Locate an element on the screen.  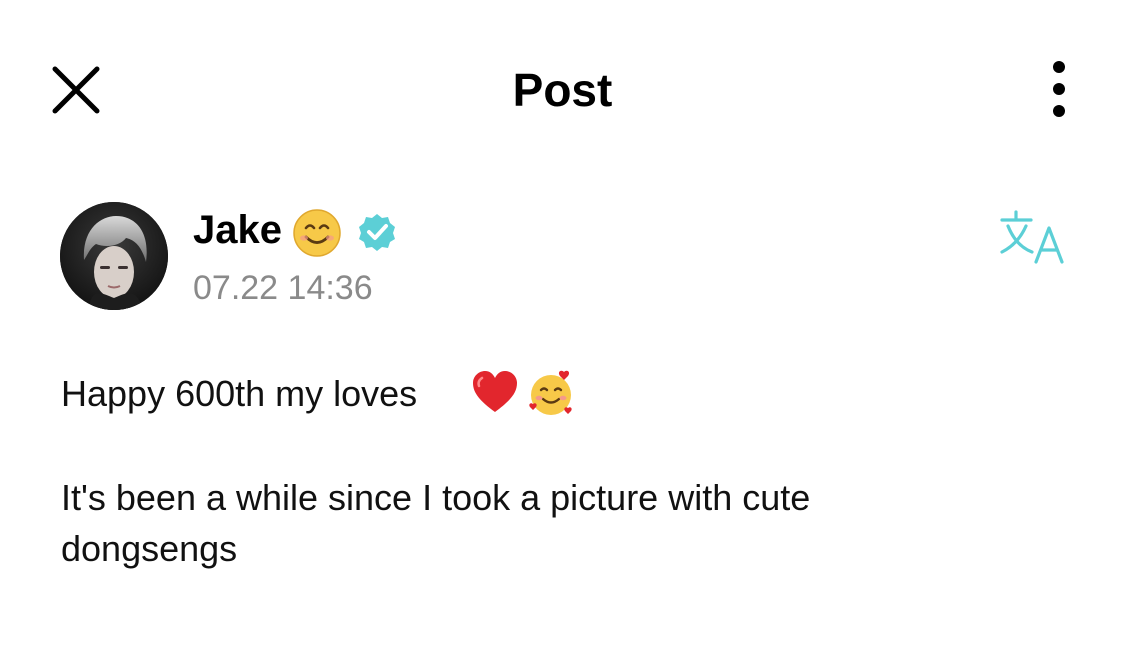
red-heart-emoji is located at coordinates (495, 393).